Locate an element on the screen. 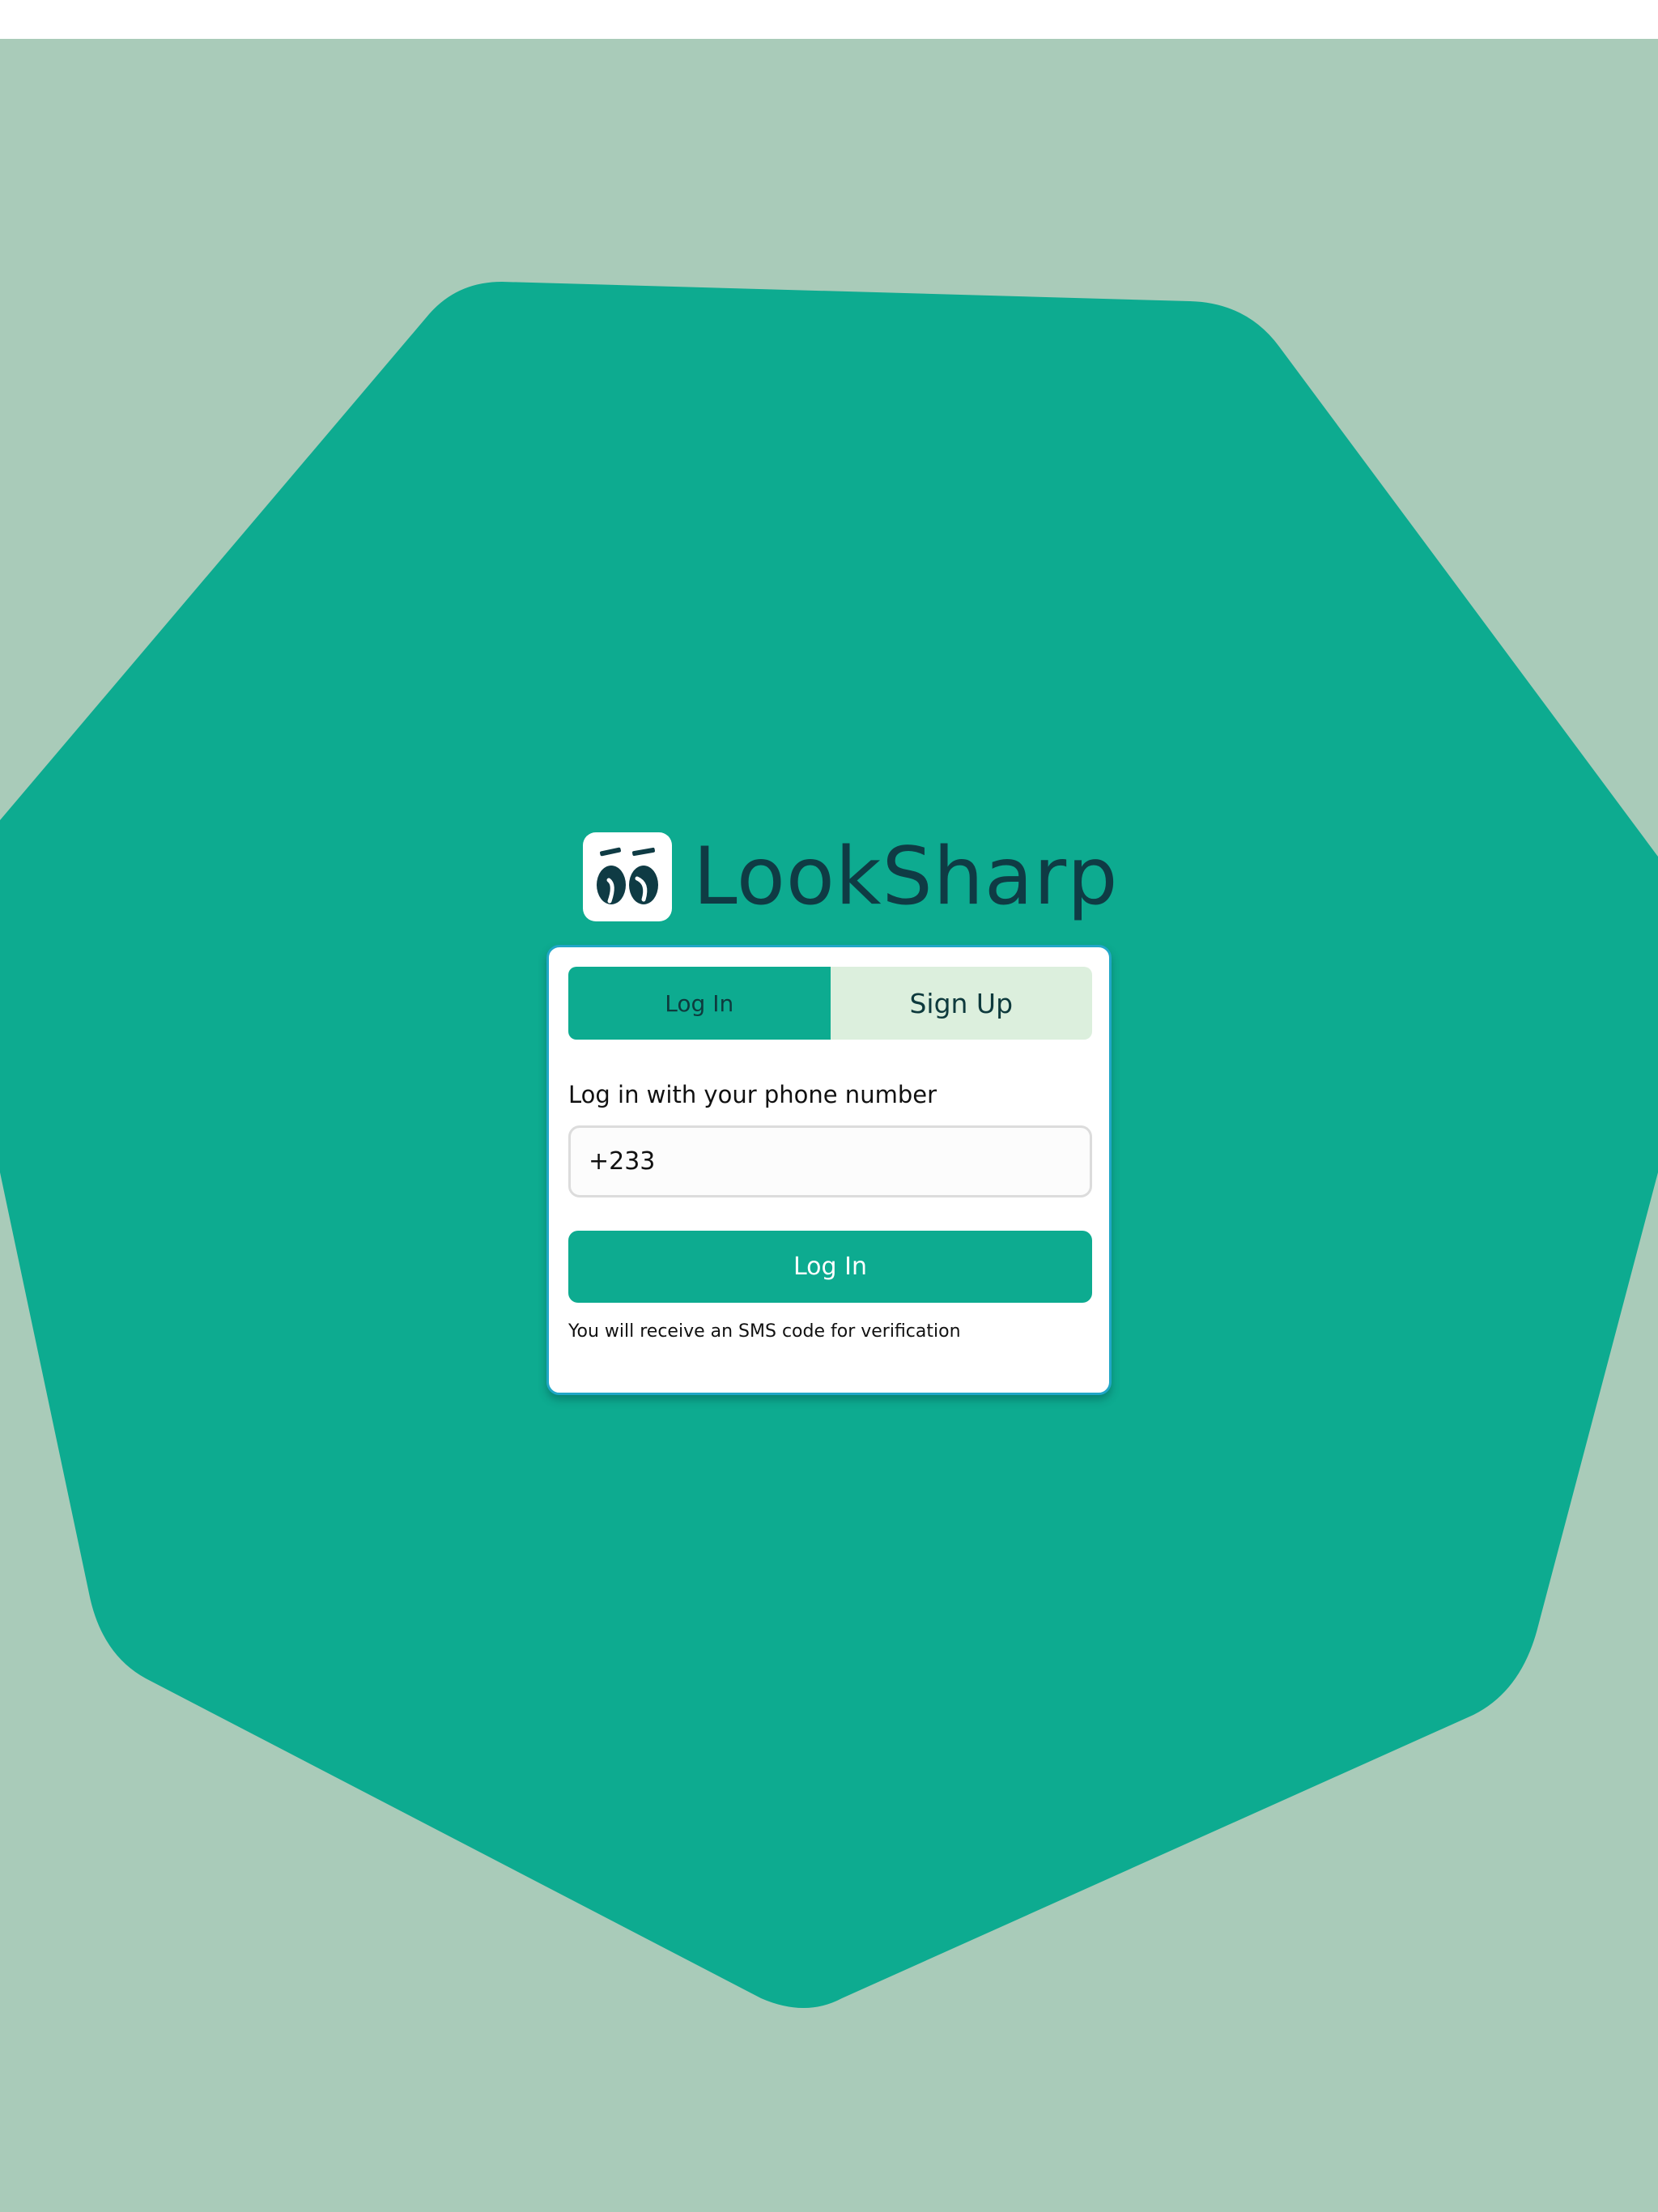 The image size is (1658, 2212). phone-input is located at coordinates (830, 1161).